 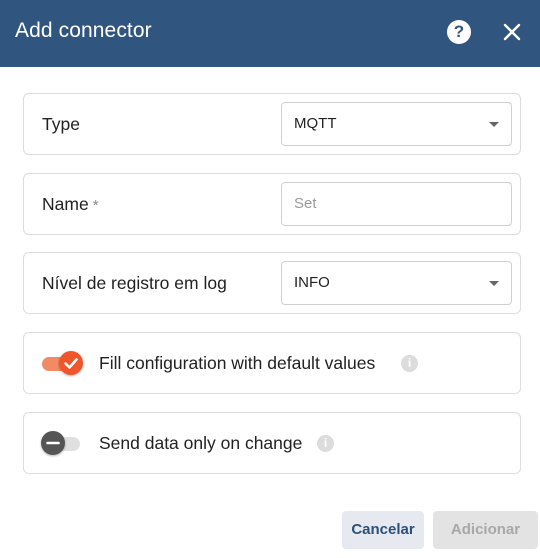 What do you see at coordinates (396, 124) in the screenshot?
I see `type-select: MQTT` at bounding box center [396, 124].